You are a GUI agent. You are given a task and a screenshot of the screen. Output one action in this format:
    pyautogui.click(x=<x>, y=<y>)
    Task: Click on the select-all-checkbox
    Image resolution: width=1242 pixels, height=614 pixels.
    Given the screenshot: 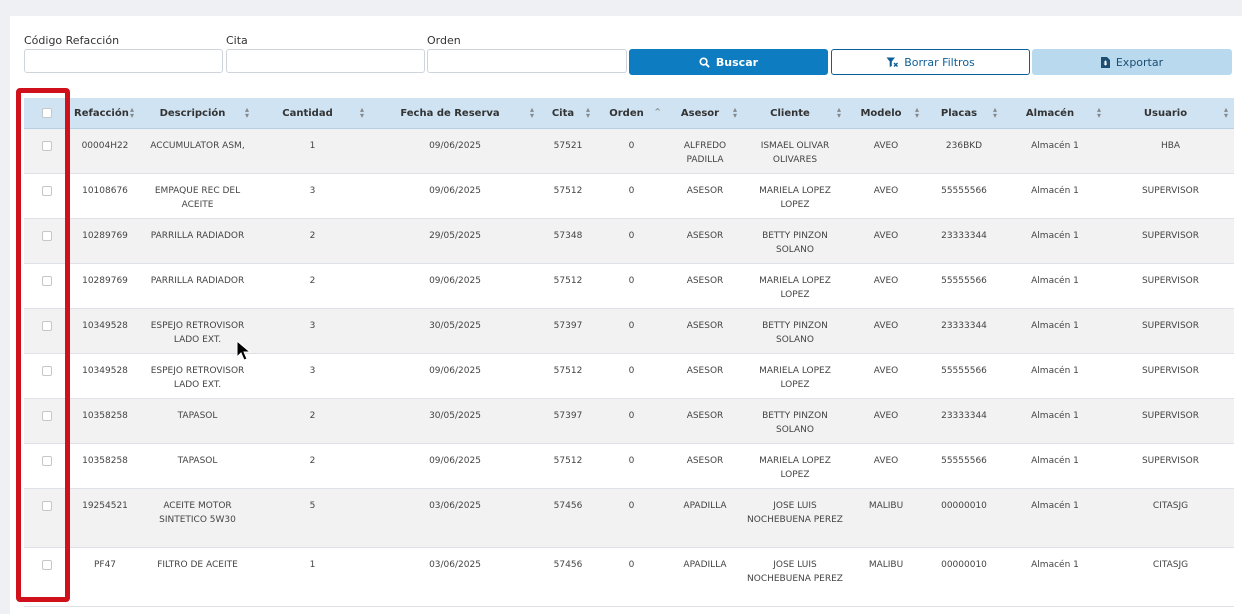 What is the action you would take?
    pyautogui.click(x=47, y=112)
    